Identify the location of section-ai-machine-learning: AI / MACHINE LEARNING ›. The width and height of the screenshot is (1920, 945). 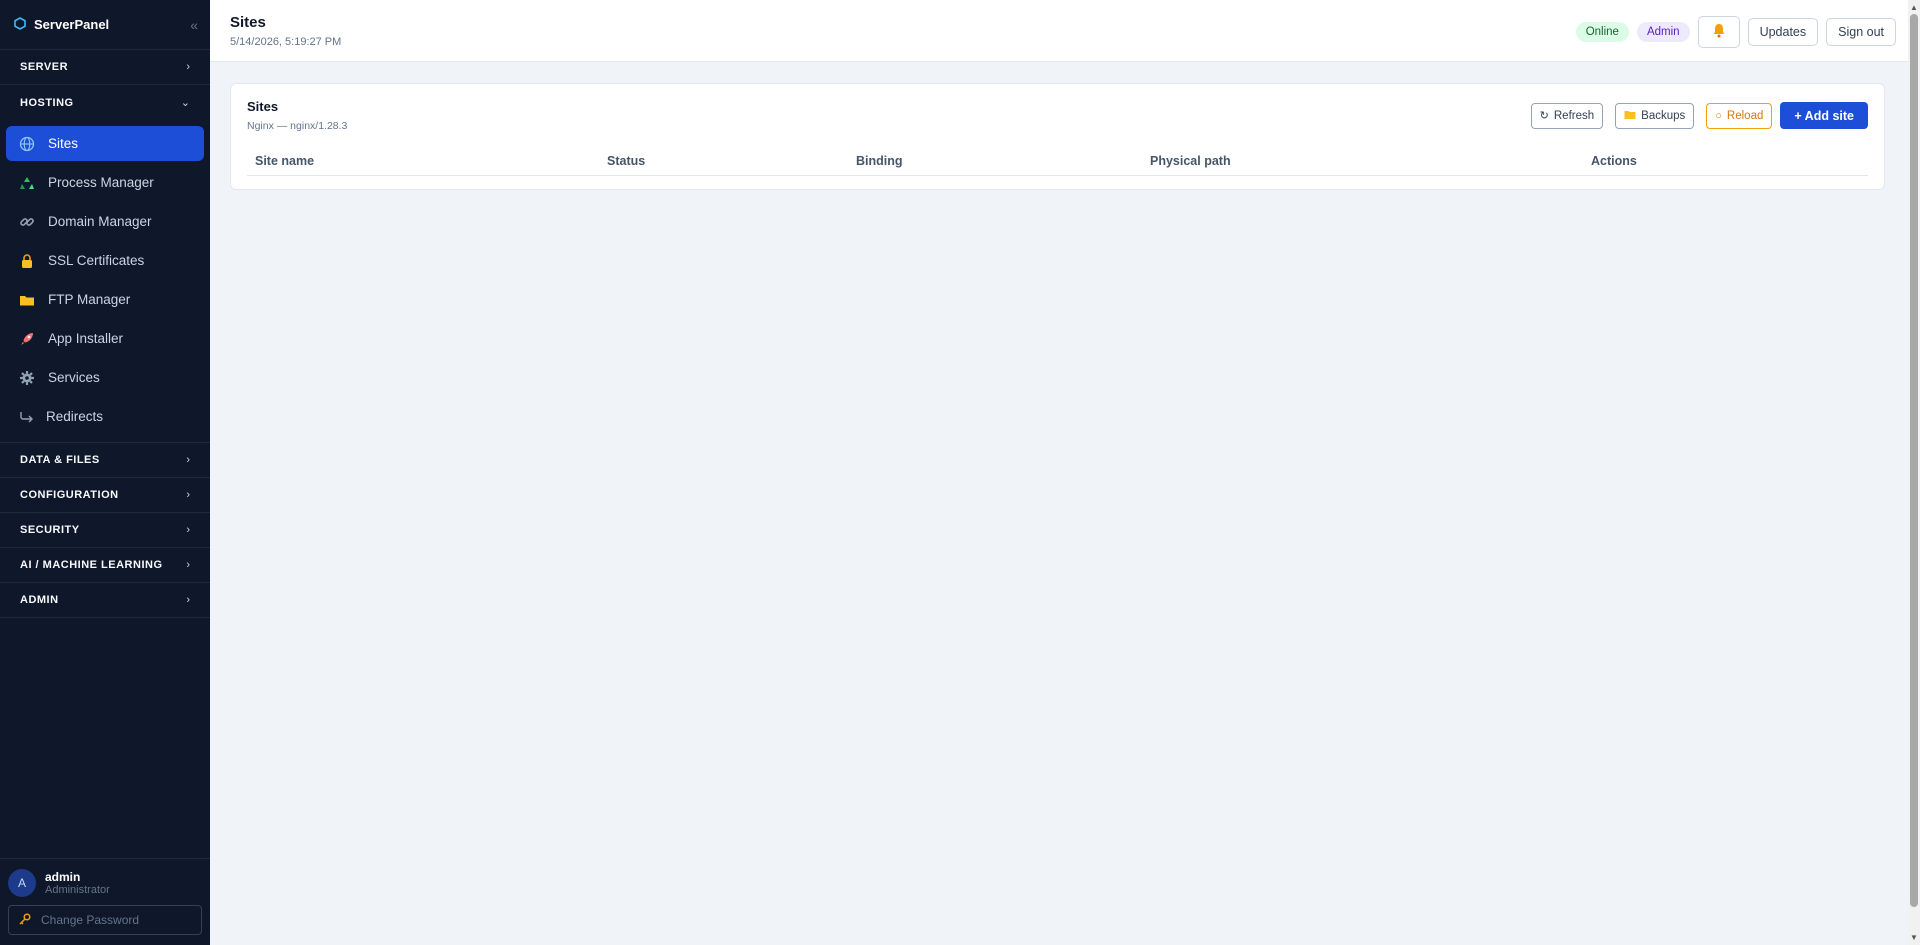
(105, 565).